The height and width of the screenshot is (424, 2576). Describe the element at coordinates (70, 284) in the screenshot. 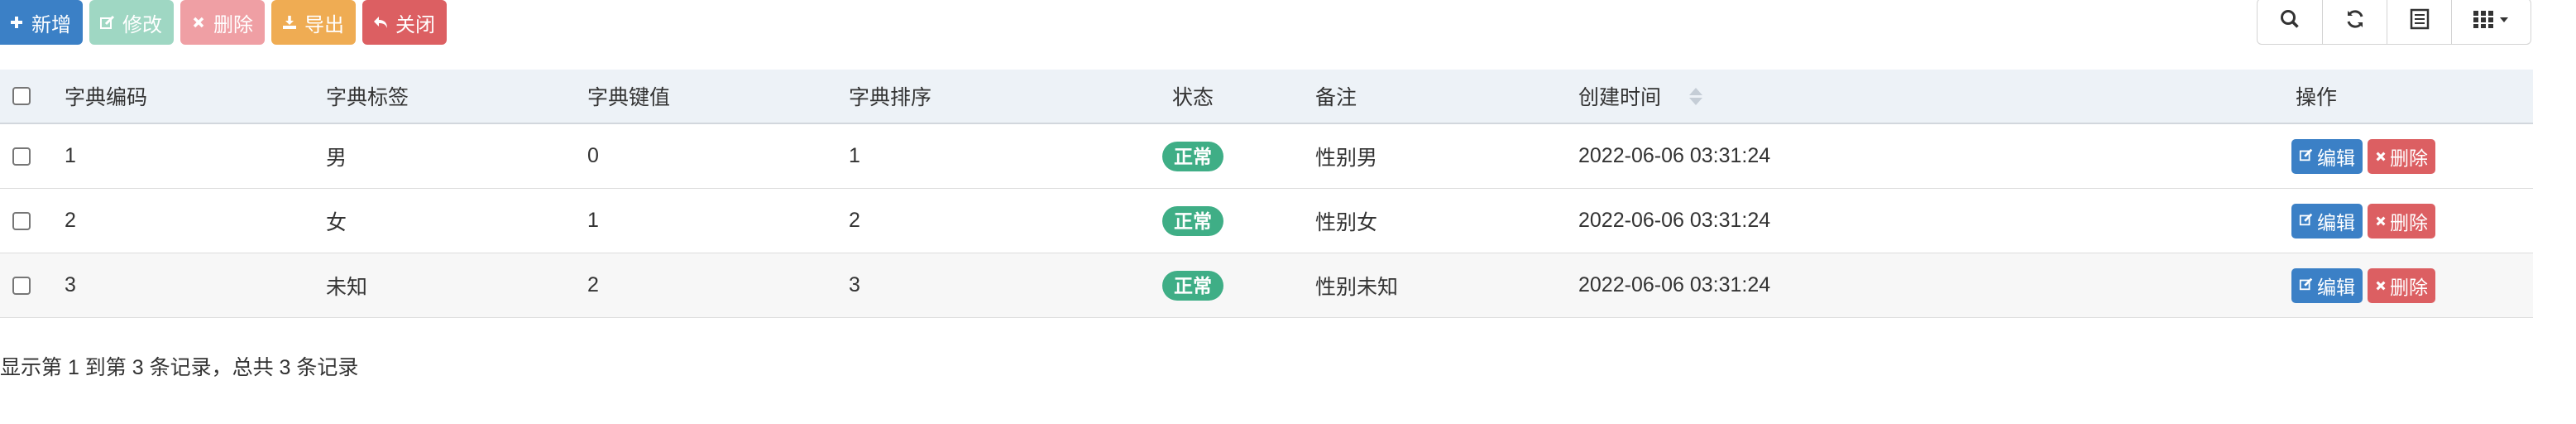

I see `cell-code: 3` at that location.